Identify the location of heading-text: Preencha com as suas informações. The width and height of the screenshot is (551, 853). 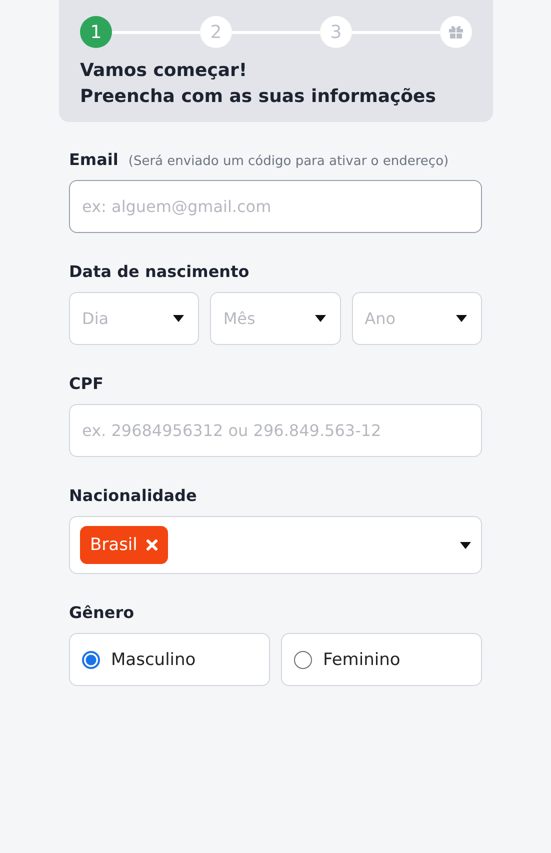
(258, 97).